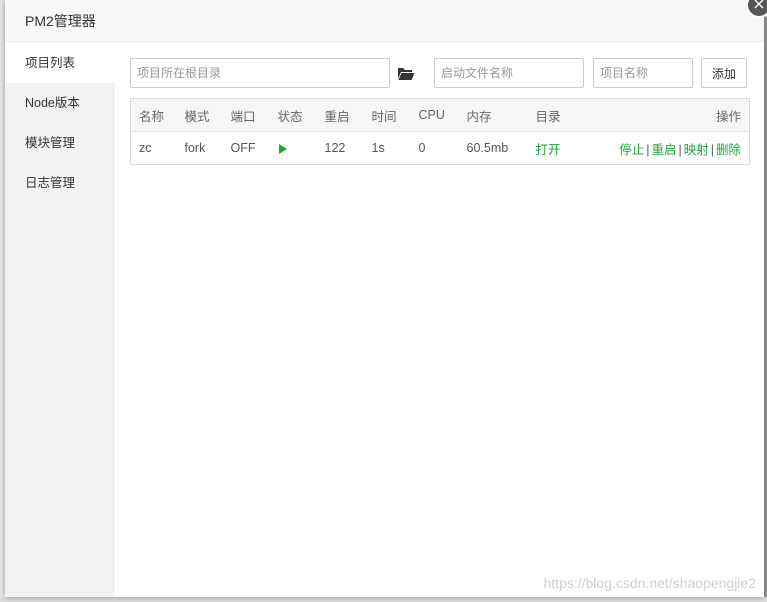  Describe the element at coordinates (384, 116) in the screenshot. I see `col-time: 时间` at that location.